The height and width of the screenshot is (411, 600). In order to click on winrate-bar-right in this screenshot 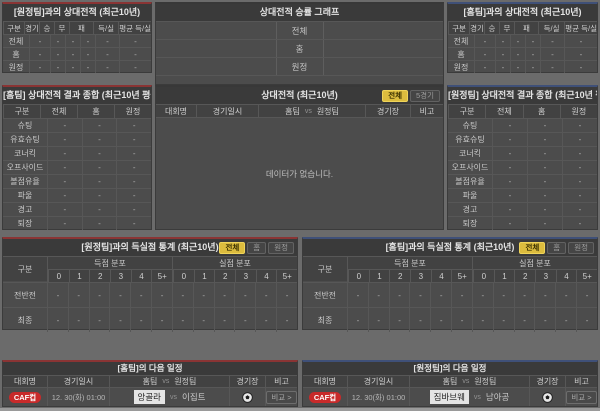, I will do `click(384, 30)`.